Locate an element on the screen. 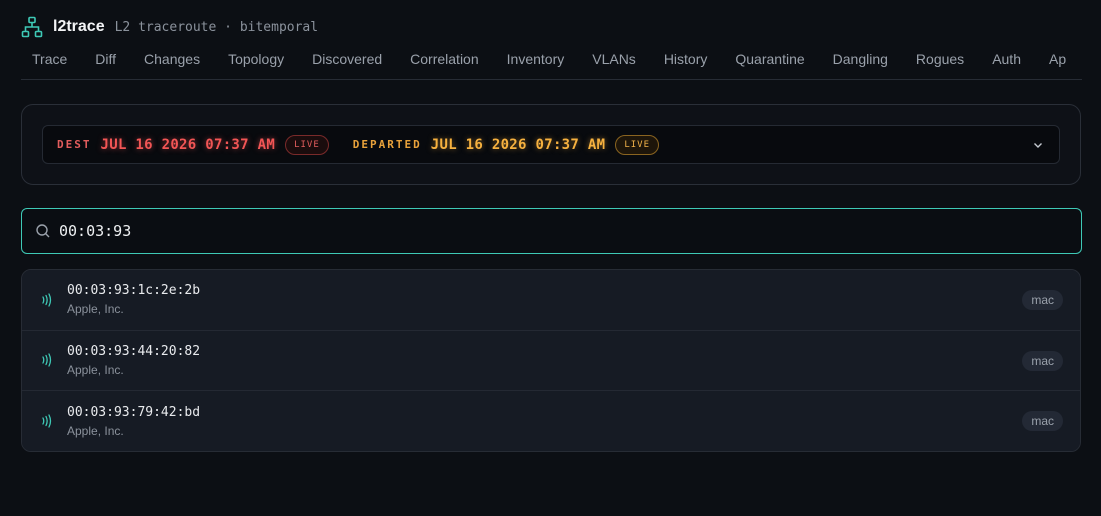 Image resolution: width=1101 pixels, height=516 pixels. list-item: 00:03:93:79:42:bd Apple, Inc. mac is located at coordinates (551, 421).